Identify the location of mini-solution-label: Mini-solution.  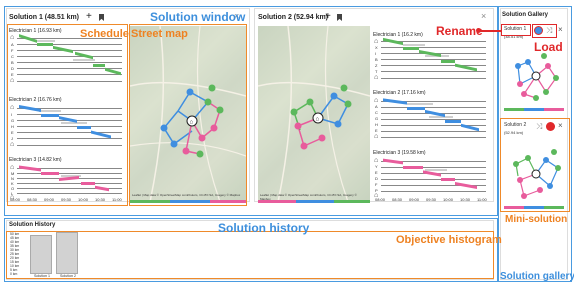
(536, 219).